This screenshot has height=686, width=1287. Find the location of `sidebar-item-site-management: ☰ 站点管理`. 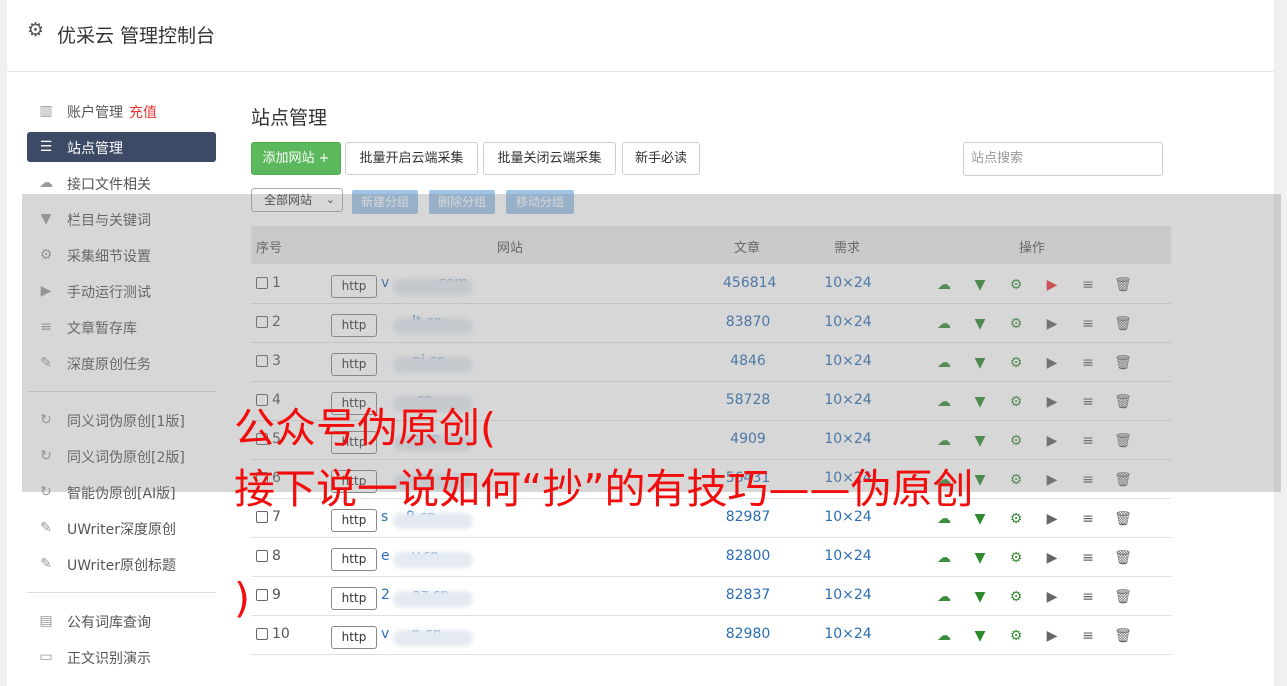

sidebar-item-site-management: ☰ 站点管理 is located at coordinates (121, 147).